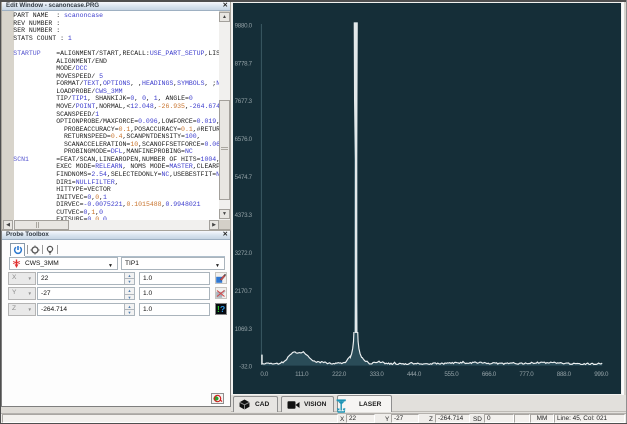  What do you see at coordinates (244, 253) in the screenshot?
I see `svg-text: 3272.0` at bounding box center [244, 253].